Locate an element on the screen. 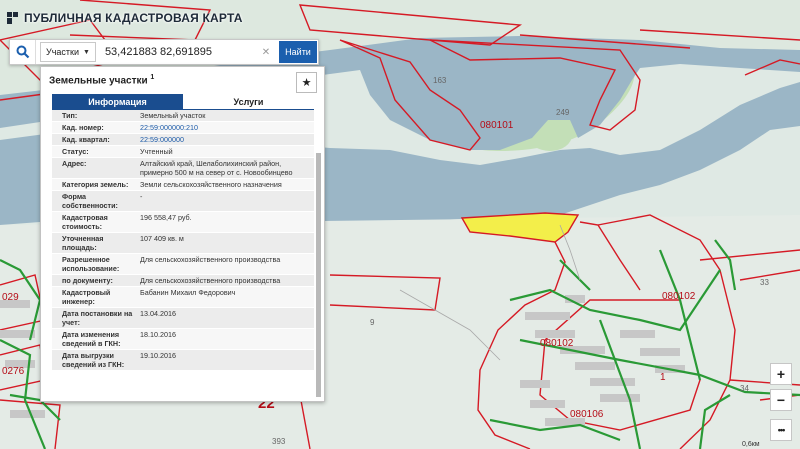 The height and width of the screenshot is (449, 800). panel-title: Земельные участки 1 is located at coordinates (101, 80).